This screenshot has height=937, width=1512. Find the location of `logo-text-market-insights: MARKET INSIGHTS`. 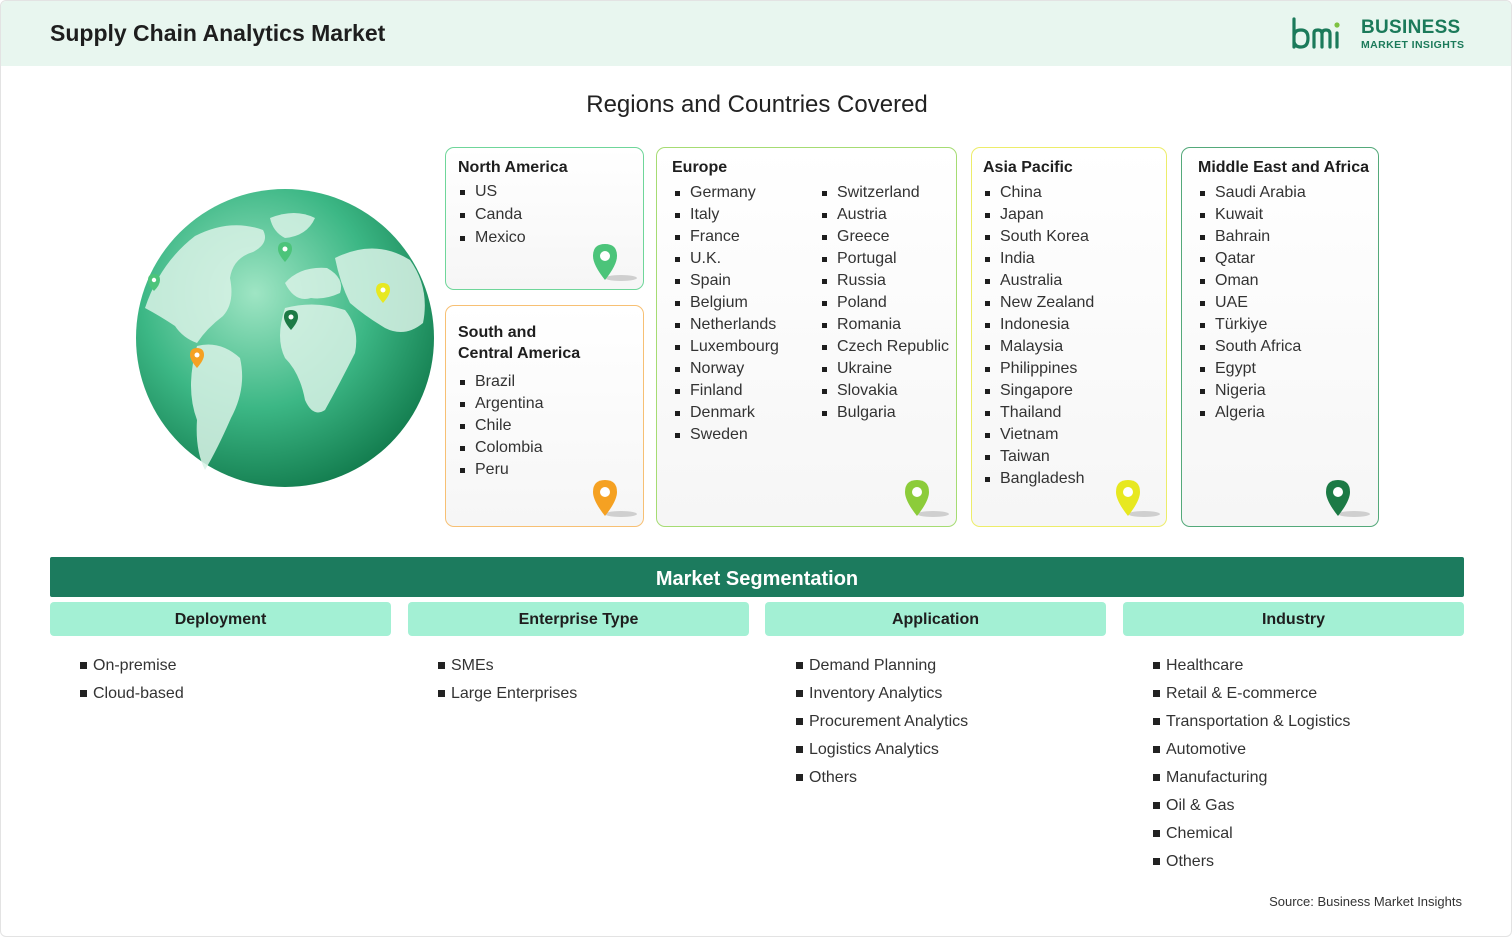

logo-text-market-insights: MARKET INSIGHTS is located at coordinates (1413, 45).